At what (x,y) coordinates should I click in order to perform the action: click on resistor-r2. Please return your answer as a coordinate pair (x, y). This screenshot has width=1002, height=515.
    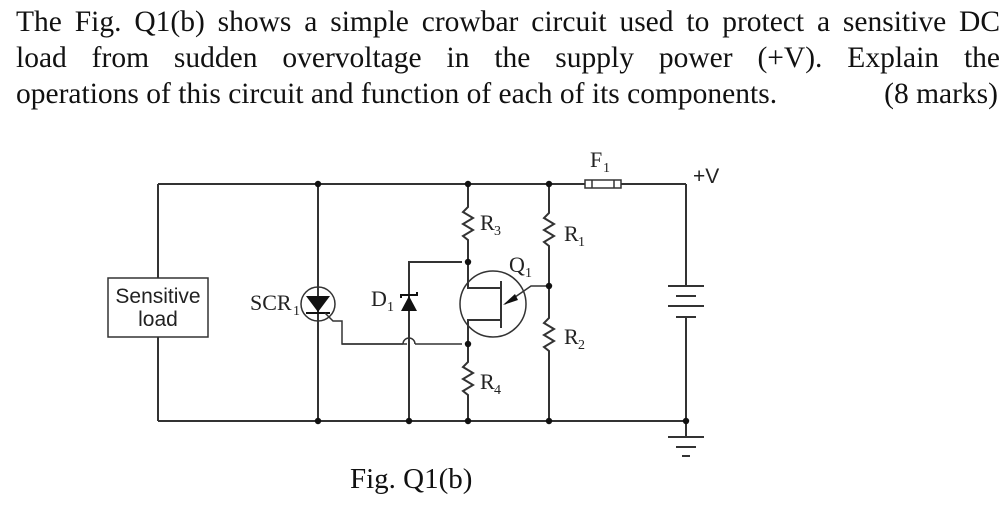
    Looking at the image, I should click on (549, 353).